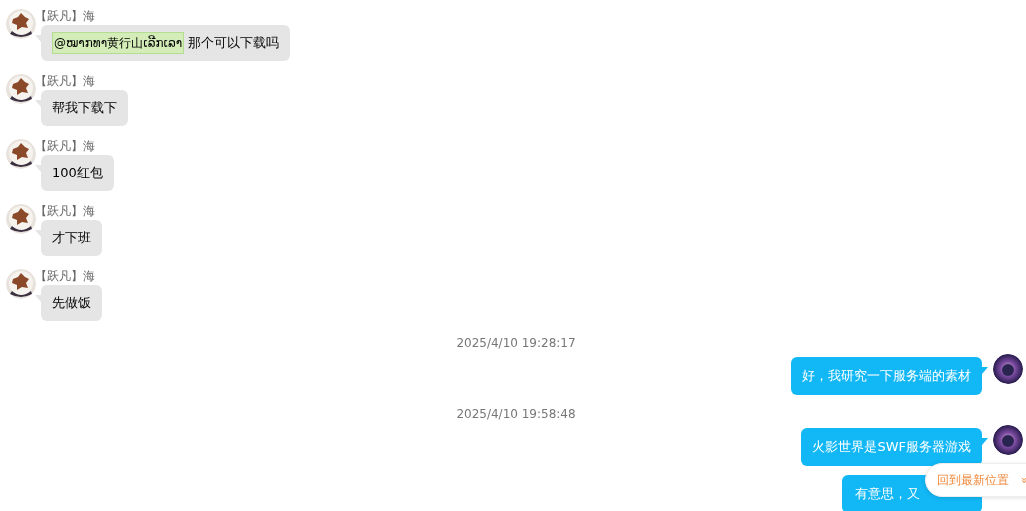 Image resolution: width=1026 pixels, height=511 pixels. What do you see at coordinates (515, 343) in the screenshot?
I see `timestamp: 2025/4/10 19:28:17` at bounding box center [515, 343].